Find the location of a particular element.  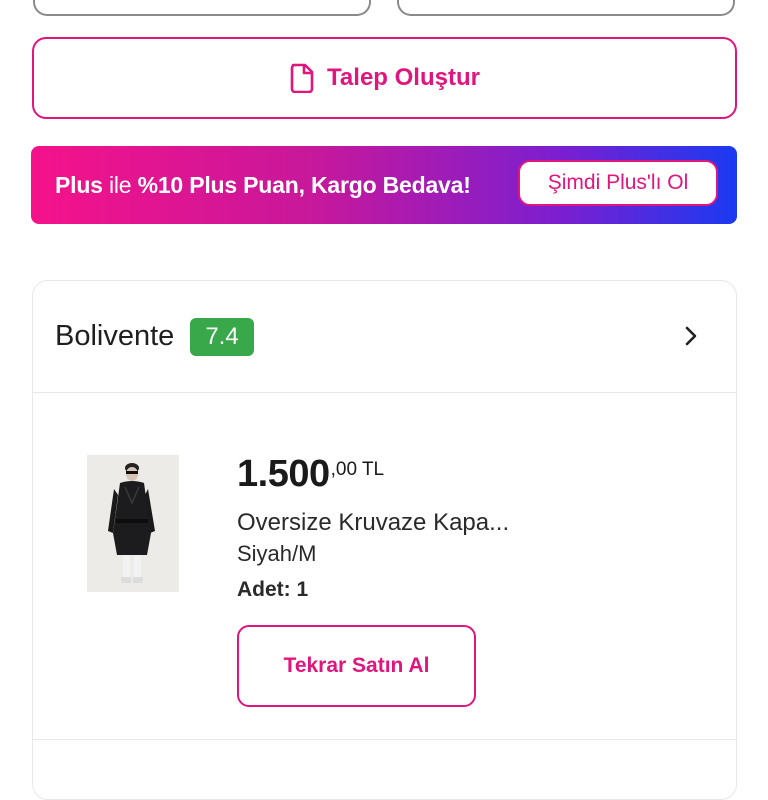

join-plus-button: Şimdi Plus'lı Ol is located at coordinates (618, 183).